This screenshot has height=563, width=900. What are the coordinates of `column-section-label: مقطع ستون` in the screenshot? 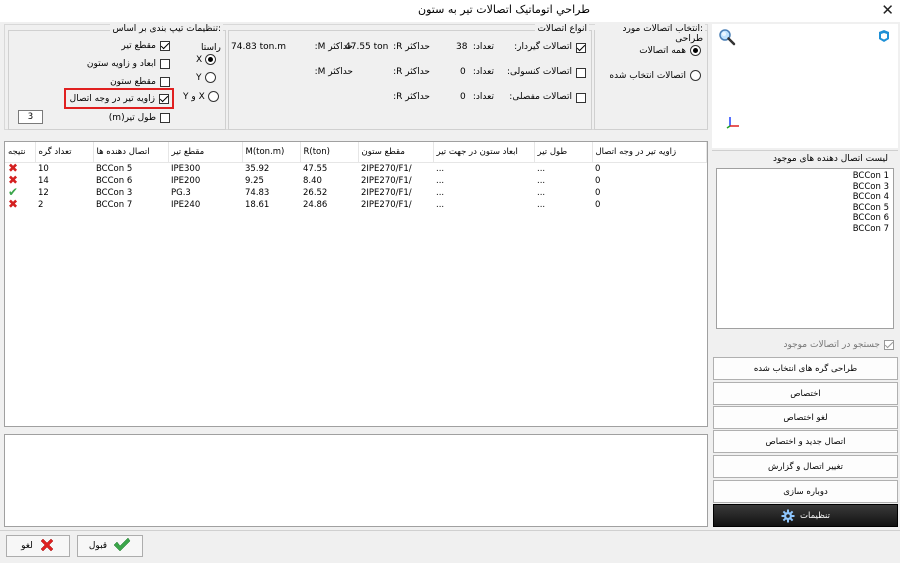 It's located at (133, 82).